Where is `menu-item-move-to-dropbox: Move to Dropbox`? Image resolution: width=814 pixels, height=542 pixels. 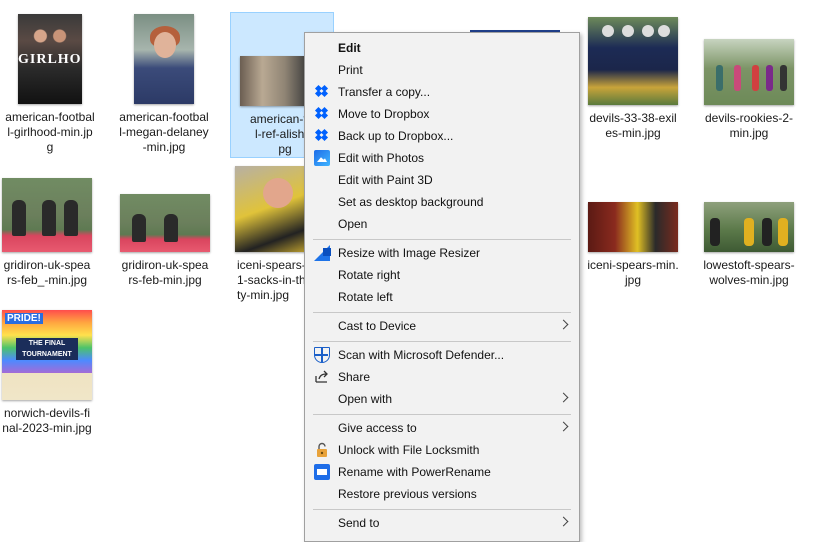
menu-item-move-to-dropbox: Move to Dropbox is located at coordinates (442, 114).